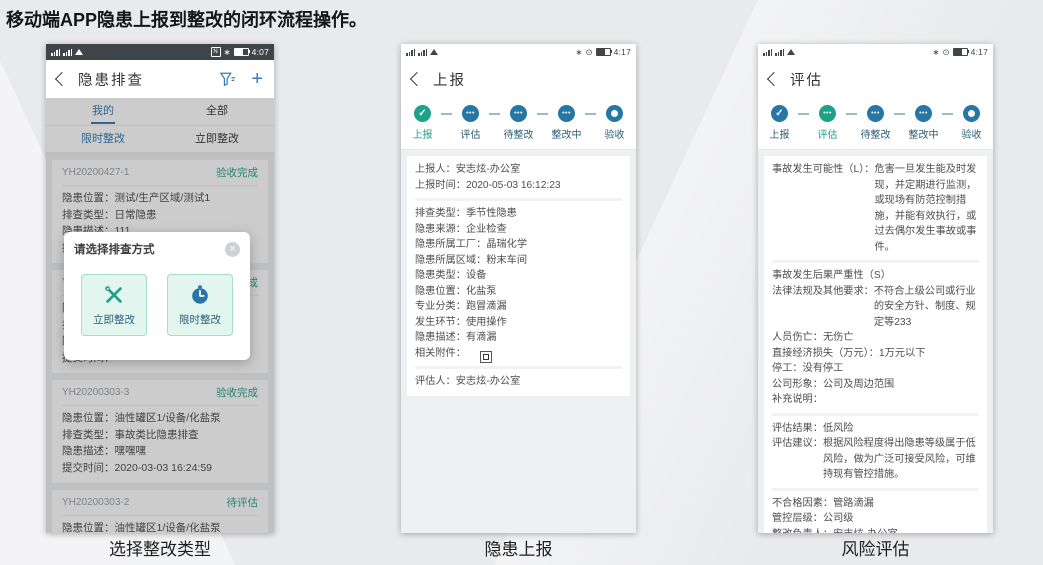  Describe the element at coordinates (113, 294) in the screenshot. I see `tools-icon` at that location.